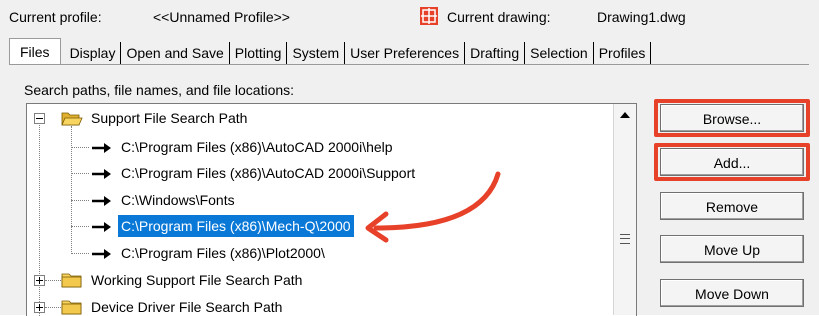  What do you see at coordinates (641, 17) in the screenshot?
I see `current-drawing-value: Drawing1.dwg` at bounding box center [641, 17].